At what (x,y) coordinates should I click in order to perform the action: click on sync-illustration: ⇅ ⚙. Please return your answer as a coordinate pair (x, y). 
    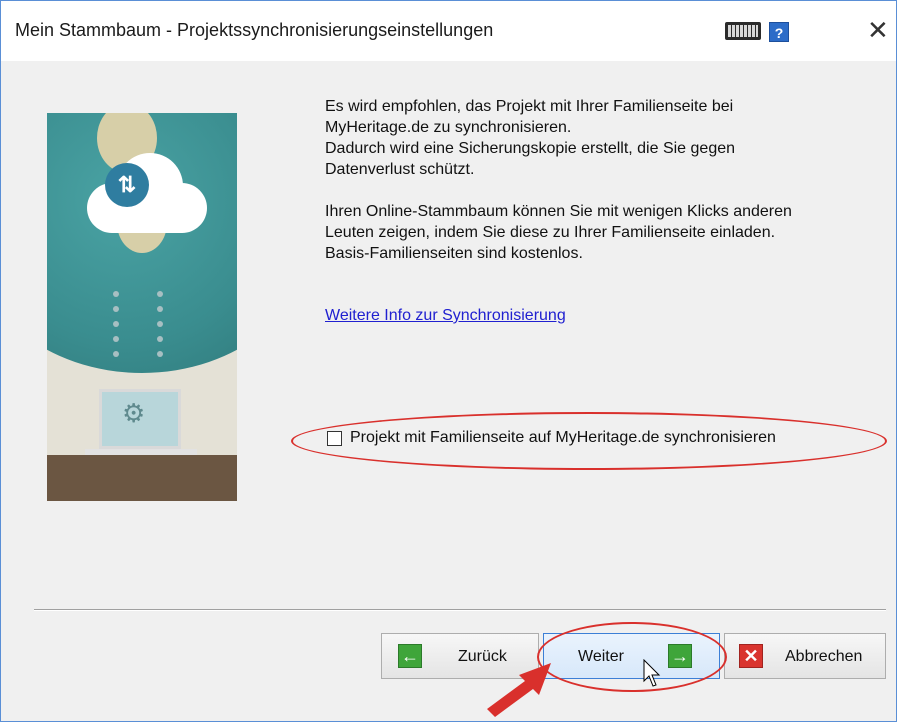
    Looking at the image, I should click on (142, 307).